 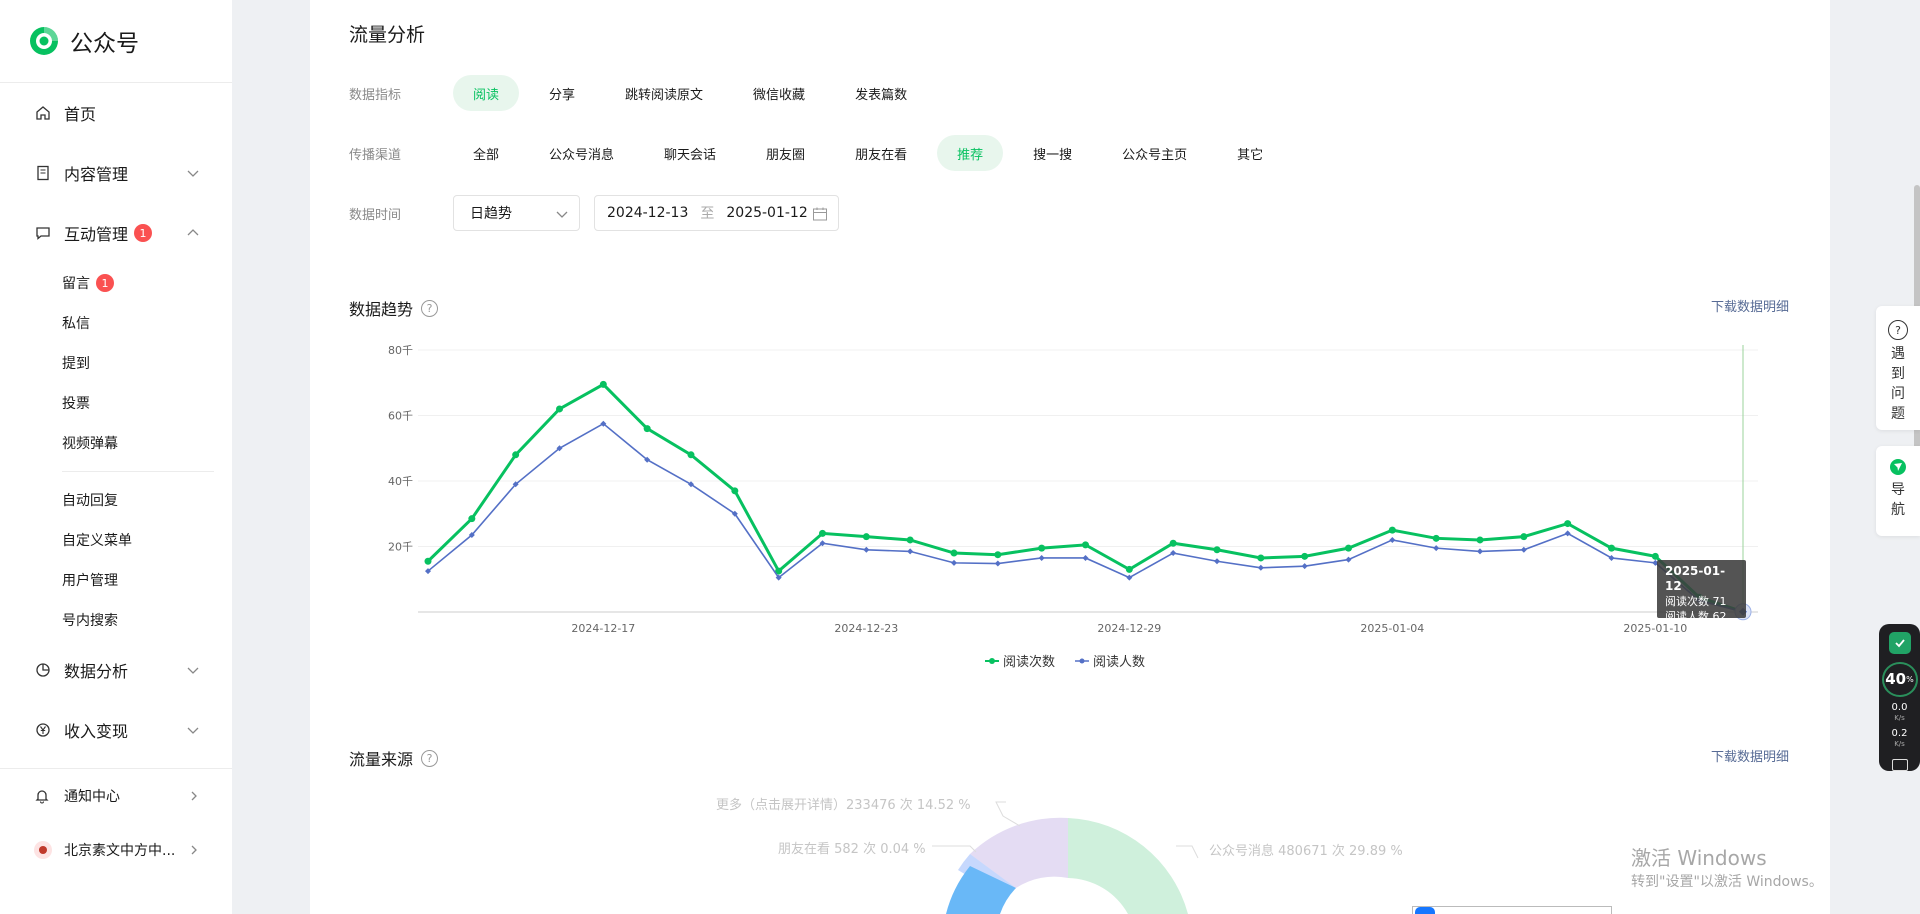 I want to click on sidebar-item-label: 用户管理, so click(x=90, y=581).